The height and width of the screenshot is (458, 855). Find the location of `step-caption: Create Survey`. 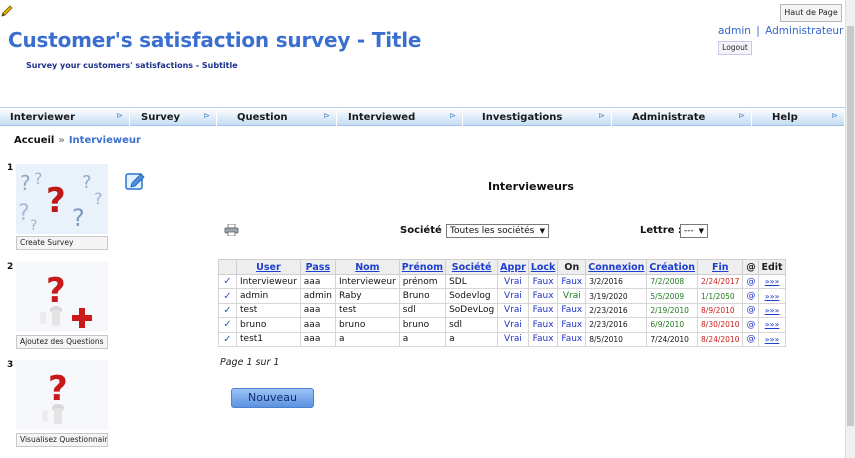

step-caption: Create Survey is located at coordinates (62, 243).